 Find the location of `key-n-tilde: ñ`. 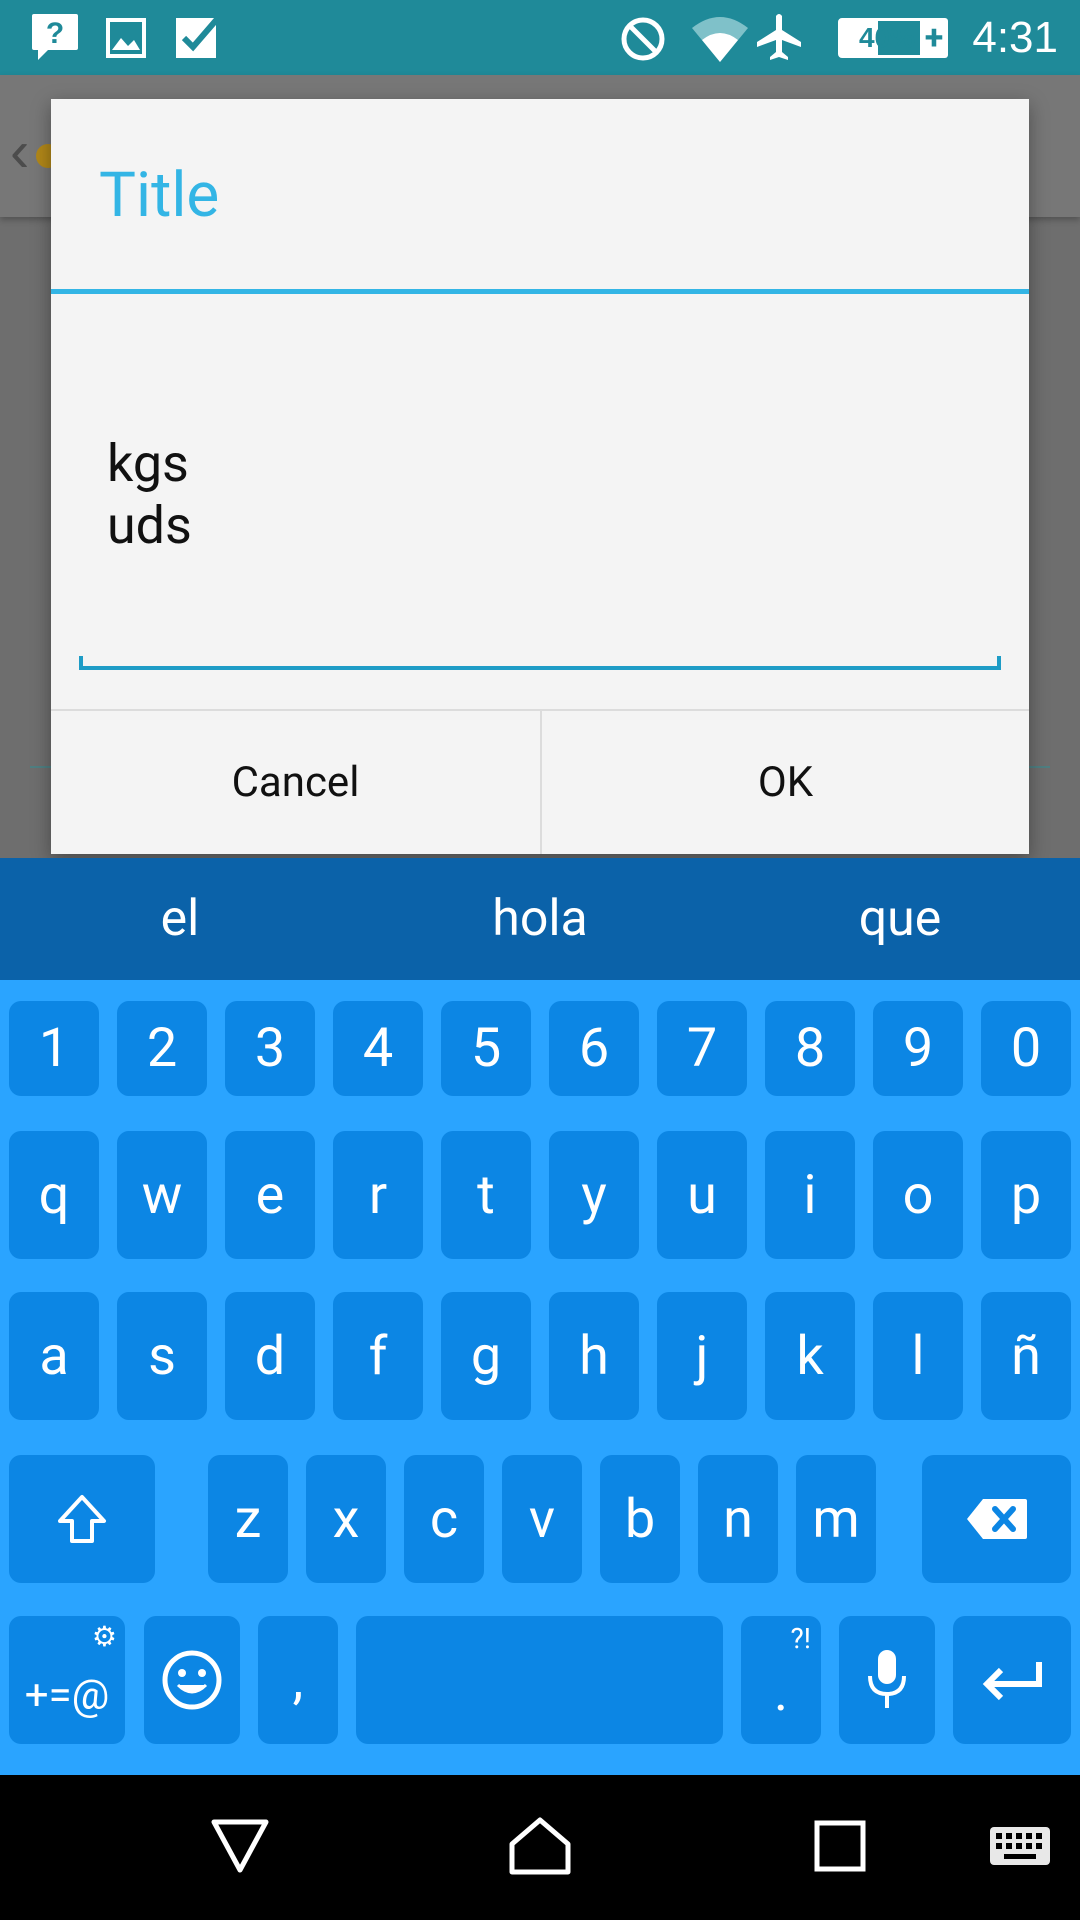

key-n-tilde: ñ is located at coordinates (1026, 1356).